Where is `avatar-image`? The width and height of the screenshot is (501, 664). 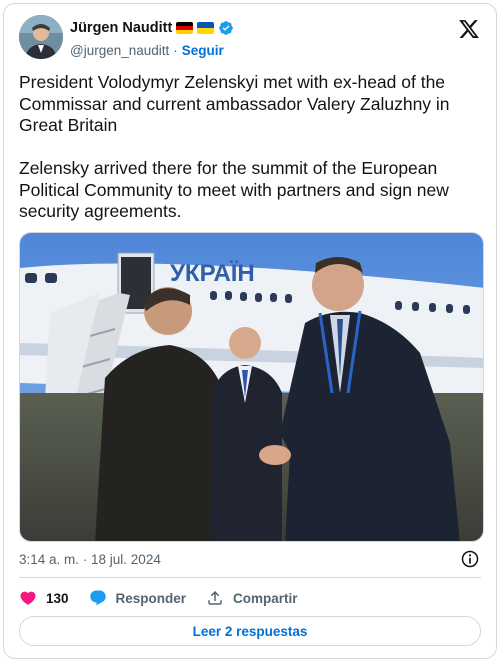 avatar-image is located at coordinates (41, 37).